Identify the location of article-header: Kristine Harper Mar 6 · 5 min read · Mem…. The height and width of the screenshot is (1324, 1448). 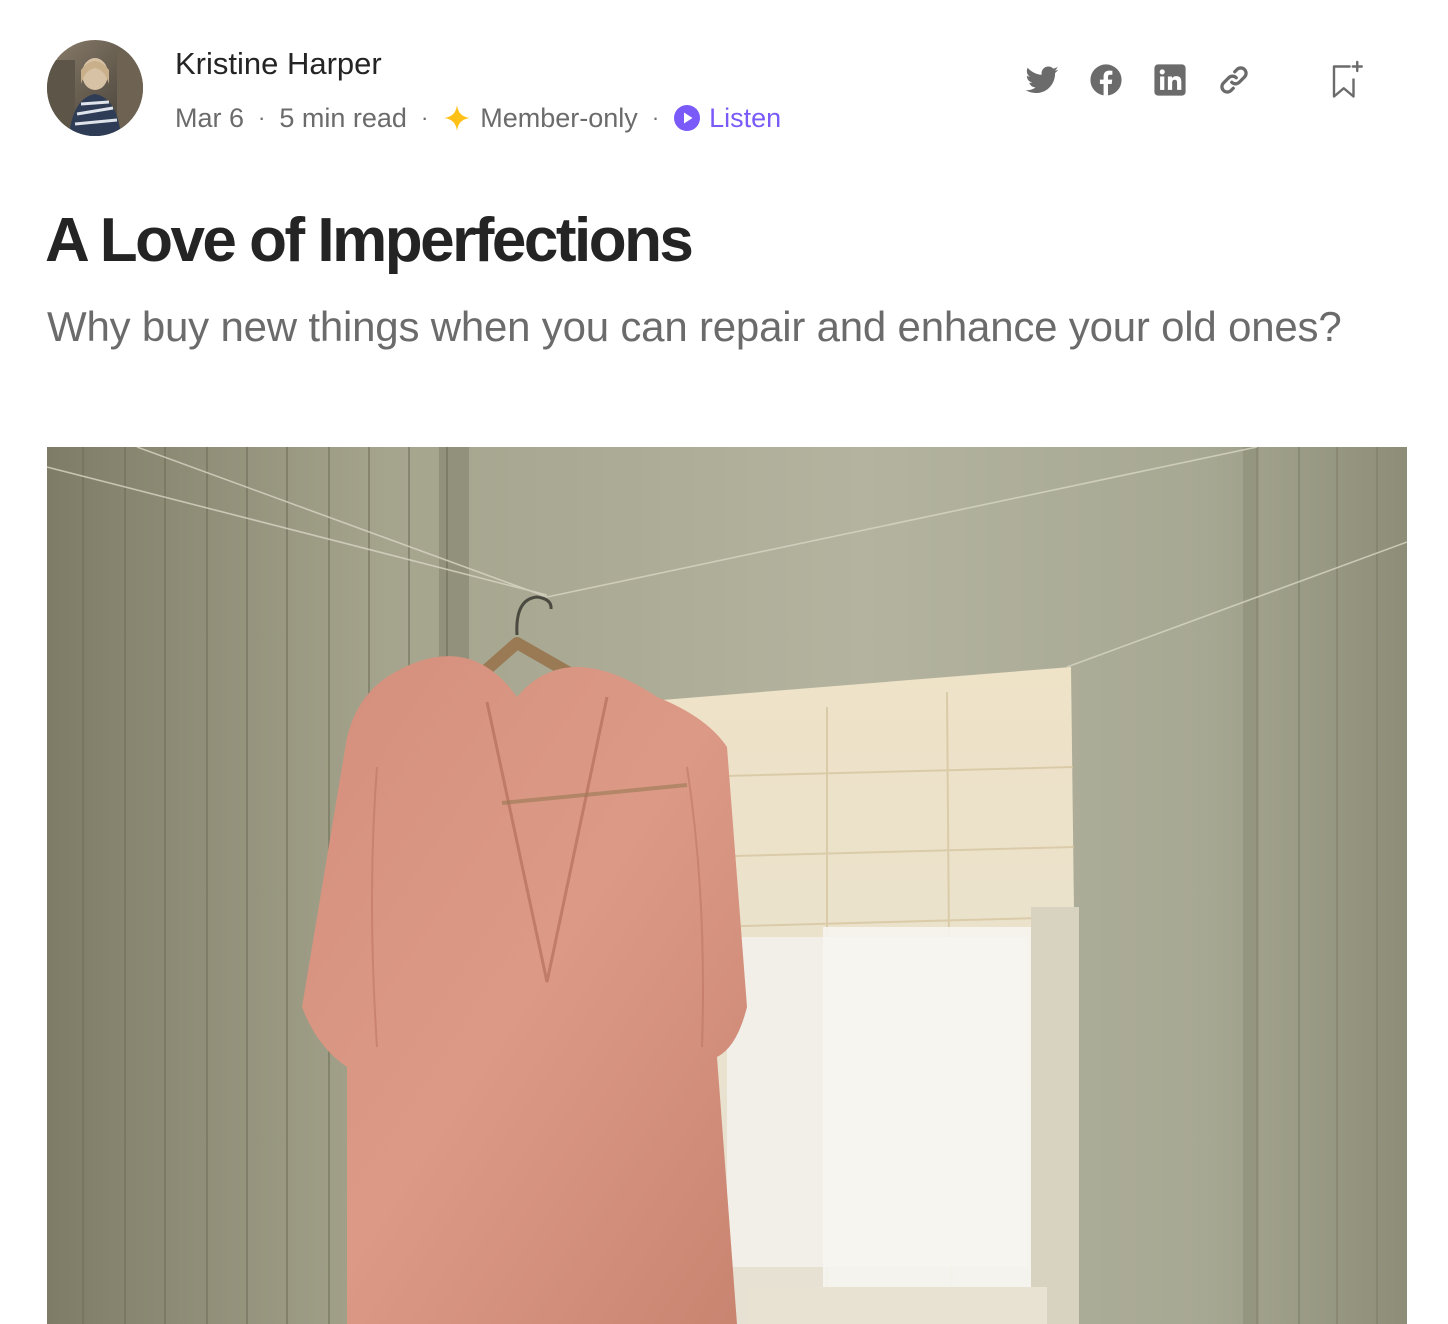
(727, 90).